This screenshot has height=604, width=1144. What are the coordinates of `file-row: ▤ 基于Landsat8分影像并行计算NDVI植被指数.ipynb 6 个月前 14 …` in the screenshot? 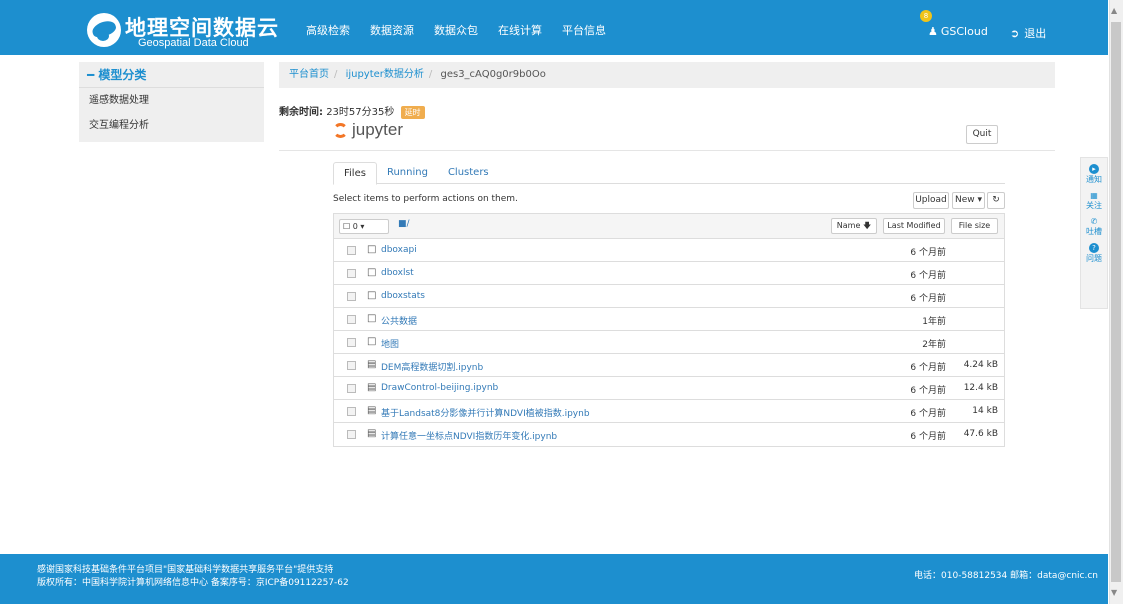 It's located at (669, 411).